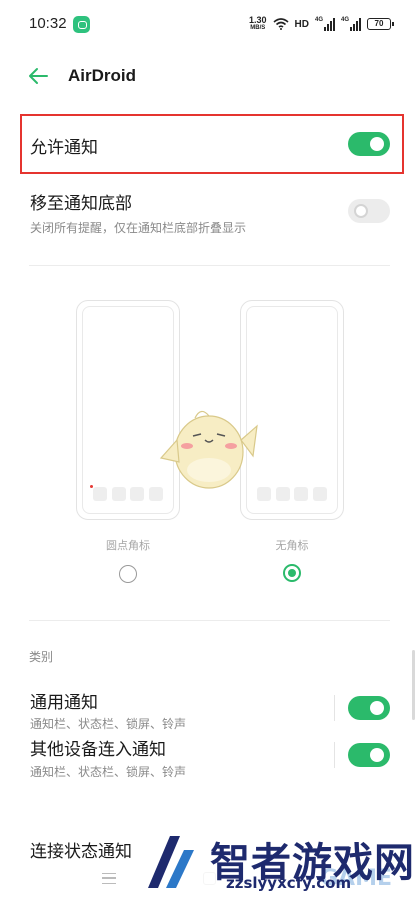 The height and width of the screenshot is (898, 419). Describe the element at coordinates (64, 702) in the screenshot. I see `category-general-label: 通用通知` at that location.